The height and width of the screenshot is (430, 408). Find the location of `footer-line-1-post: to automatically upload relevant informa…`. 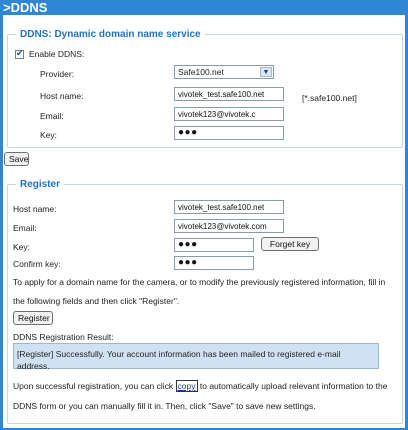

footer-line-1-post: to automatically upload relevant informa… is located at coordinates (293, 386).